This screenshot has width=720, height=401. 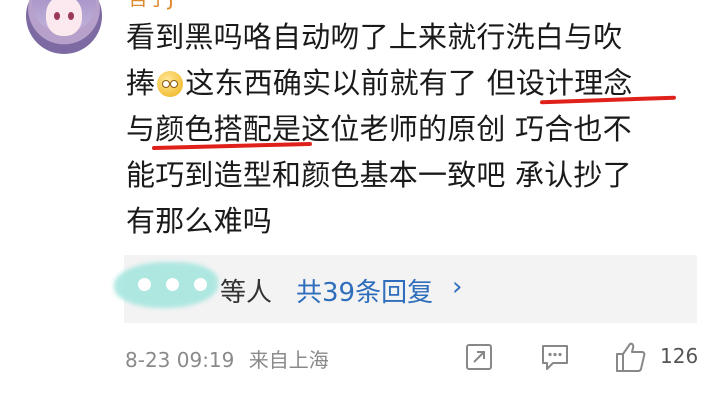 I want to click on comment-line-1: 看到黑吗咯自动吻了上来就行洗白与吹, so click(x=374, y=37).